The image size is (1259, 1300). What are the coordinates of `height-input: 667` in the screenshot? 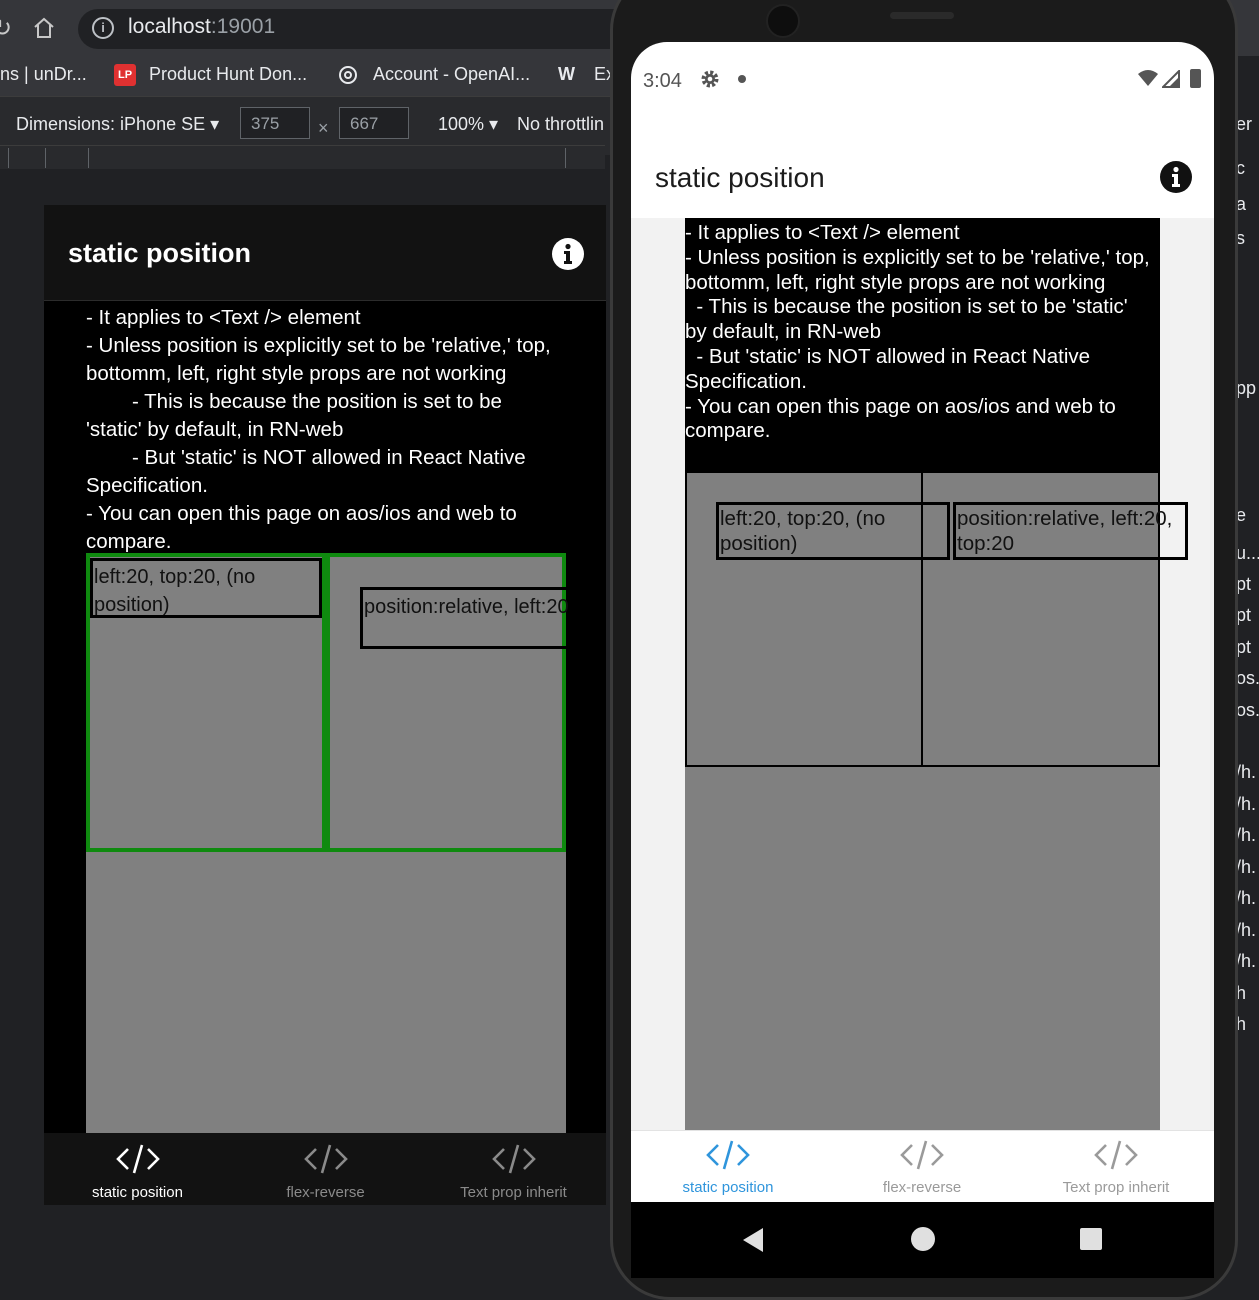 It's located at (374, 123).